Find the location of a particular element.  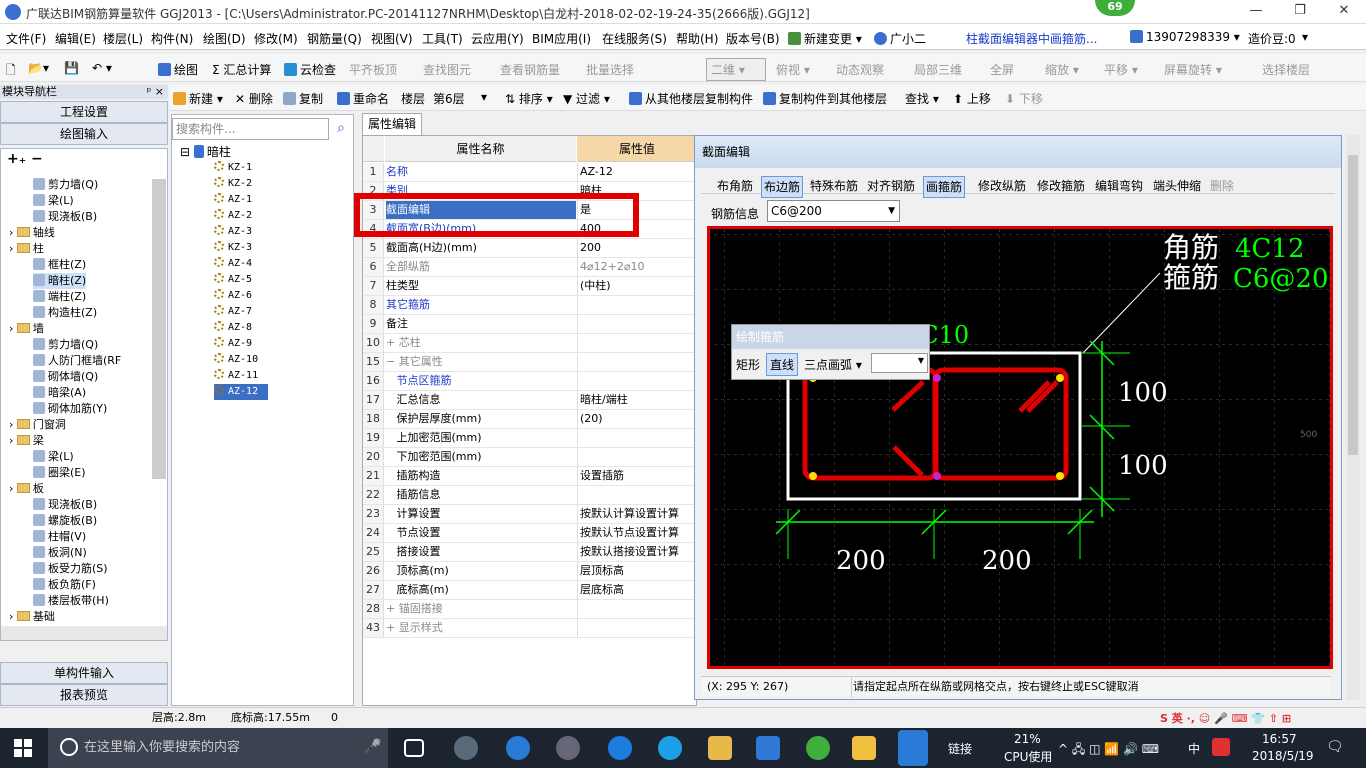

pan-button: 平移 ▾ is located at coordinates (1121, 69).